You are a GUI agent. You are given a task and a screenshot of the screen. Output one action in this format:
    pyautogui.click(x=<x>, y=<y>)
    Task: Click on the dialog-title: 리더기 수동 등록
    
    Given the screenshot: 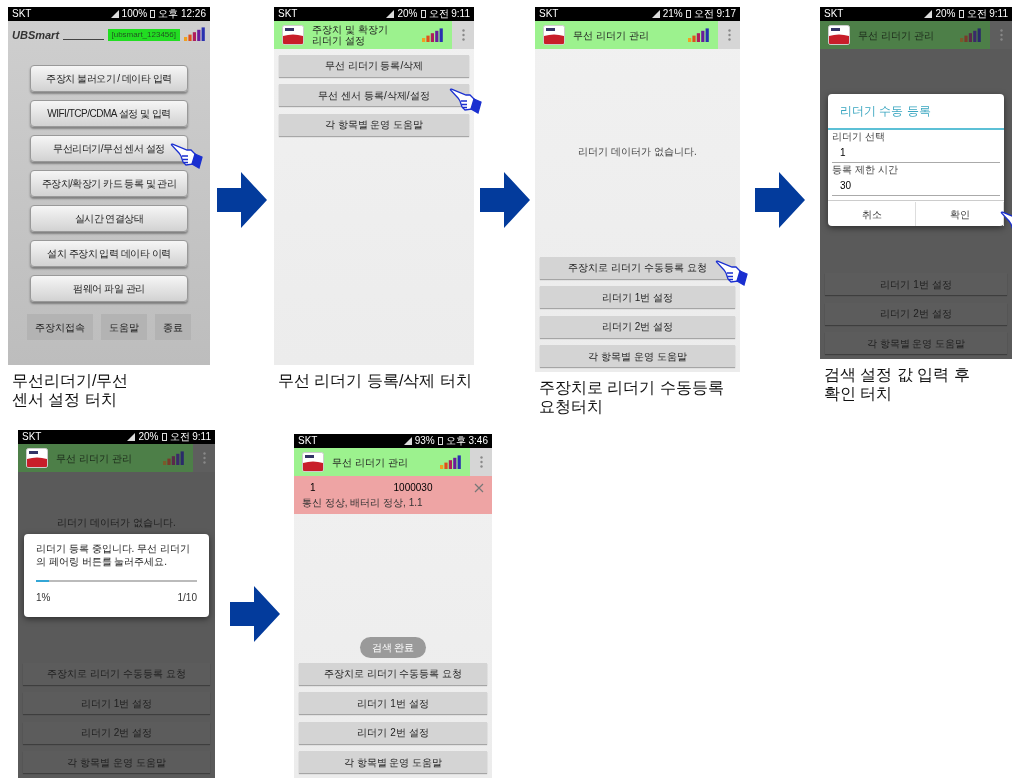 What is the action you would take?
    pyautogui.click(x=916, y=111)
    